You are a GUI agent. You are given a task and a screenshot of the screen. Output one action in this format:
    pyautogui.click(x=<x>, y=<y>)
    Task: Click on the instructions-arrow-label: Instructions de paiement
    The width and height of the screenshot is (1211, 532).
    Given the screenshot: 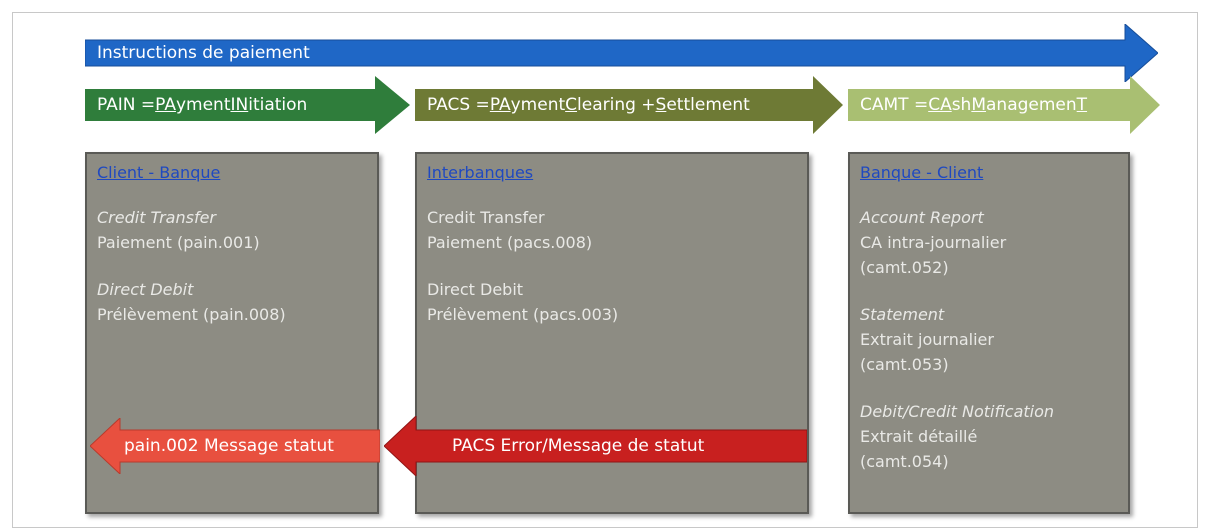 What is the action you would take?
    pyautogui.click(x=203, y=53)
    